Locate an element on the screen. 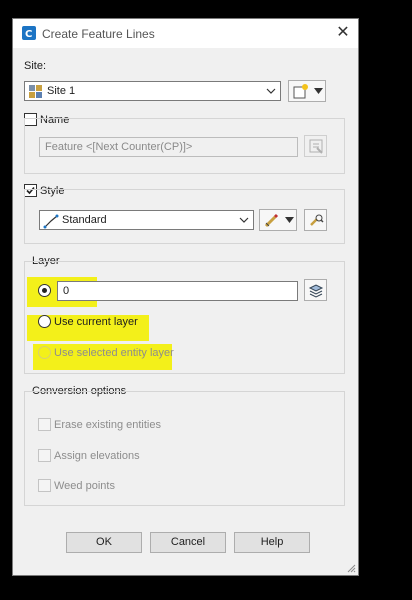  ok-button: OK is located at coordinates (104, 542).